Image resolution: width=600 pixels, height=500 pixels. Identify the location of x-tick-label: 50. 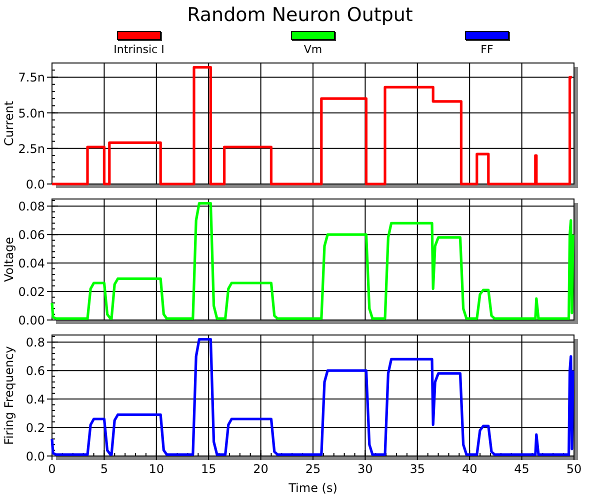
(574, 469).